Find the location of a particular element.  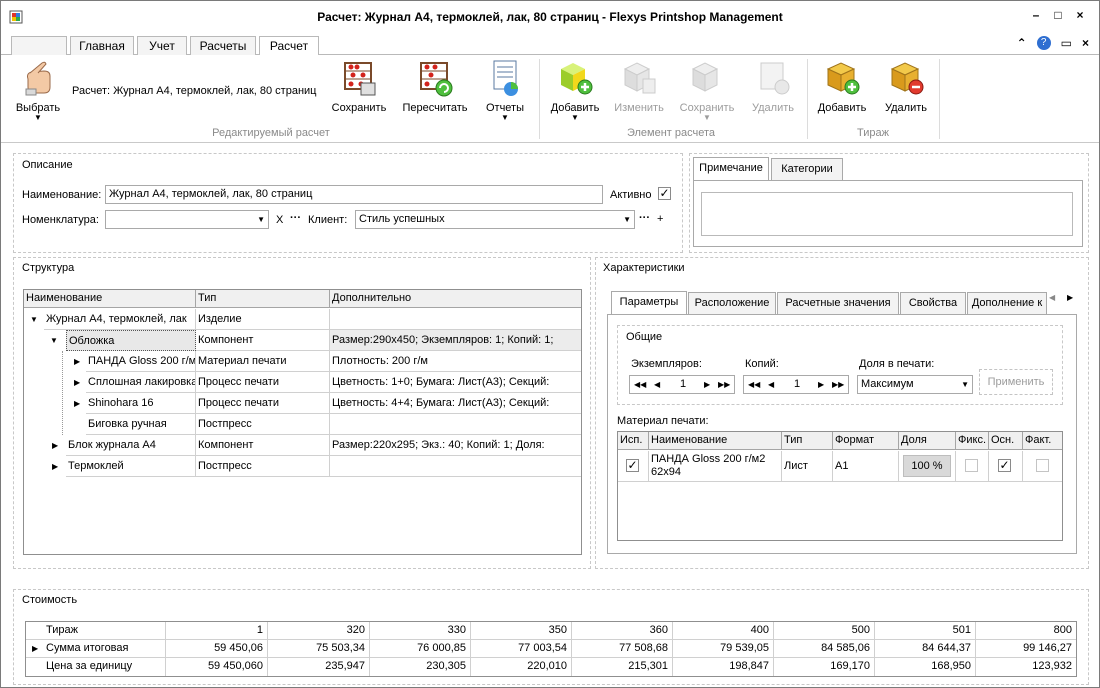

ribbon-tab-calculations: Расчеты is located at coordinates (223, 45).